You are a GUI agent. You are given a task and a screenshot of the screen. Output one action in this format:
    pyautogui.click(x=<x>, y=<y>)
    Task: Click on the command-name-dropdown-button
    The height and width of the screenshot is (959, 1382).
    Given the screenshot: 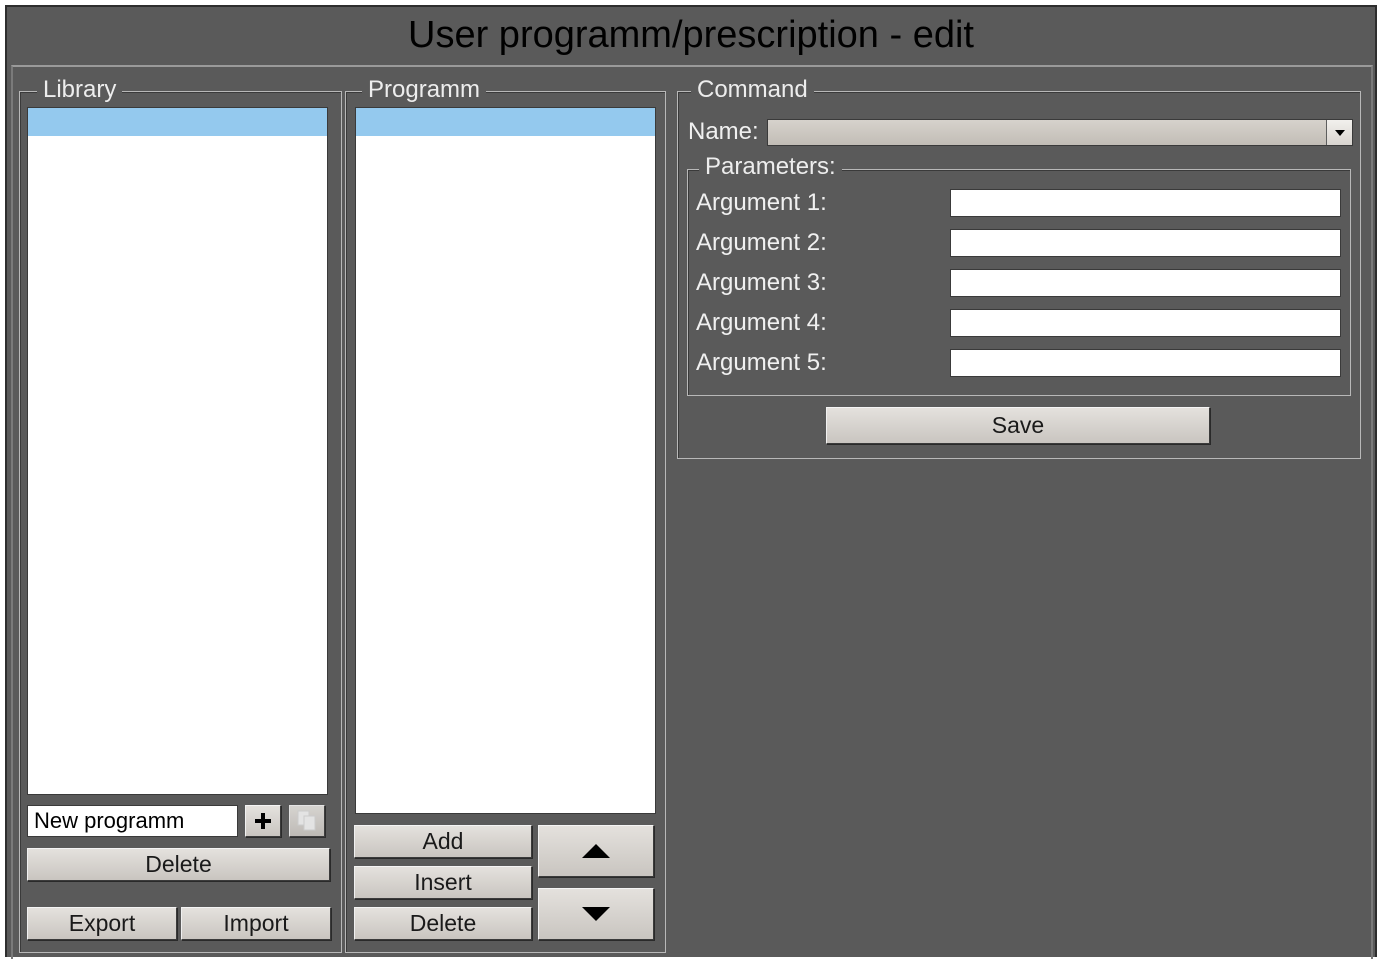 What is the action you would take?
    pyautogui.click(x=1339, y=132)
    